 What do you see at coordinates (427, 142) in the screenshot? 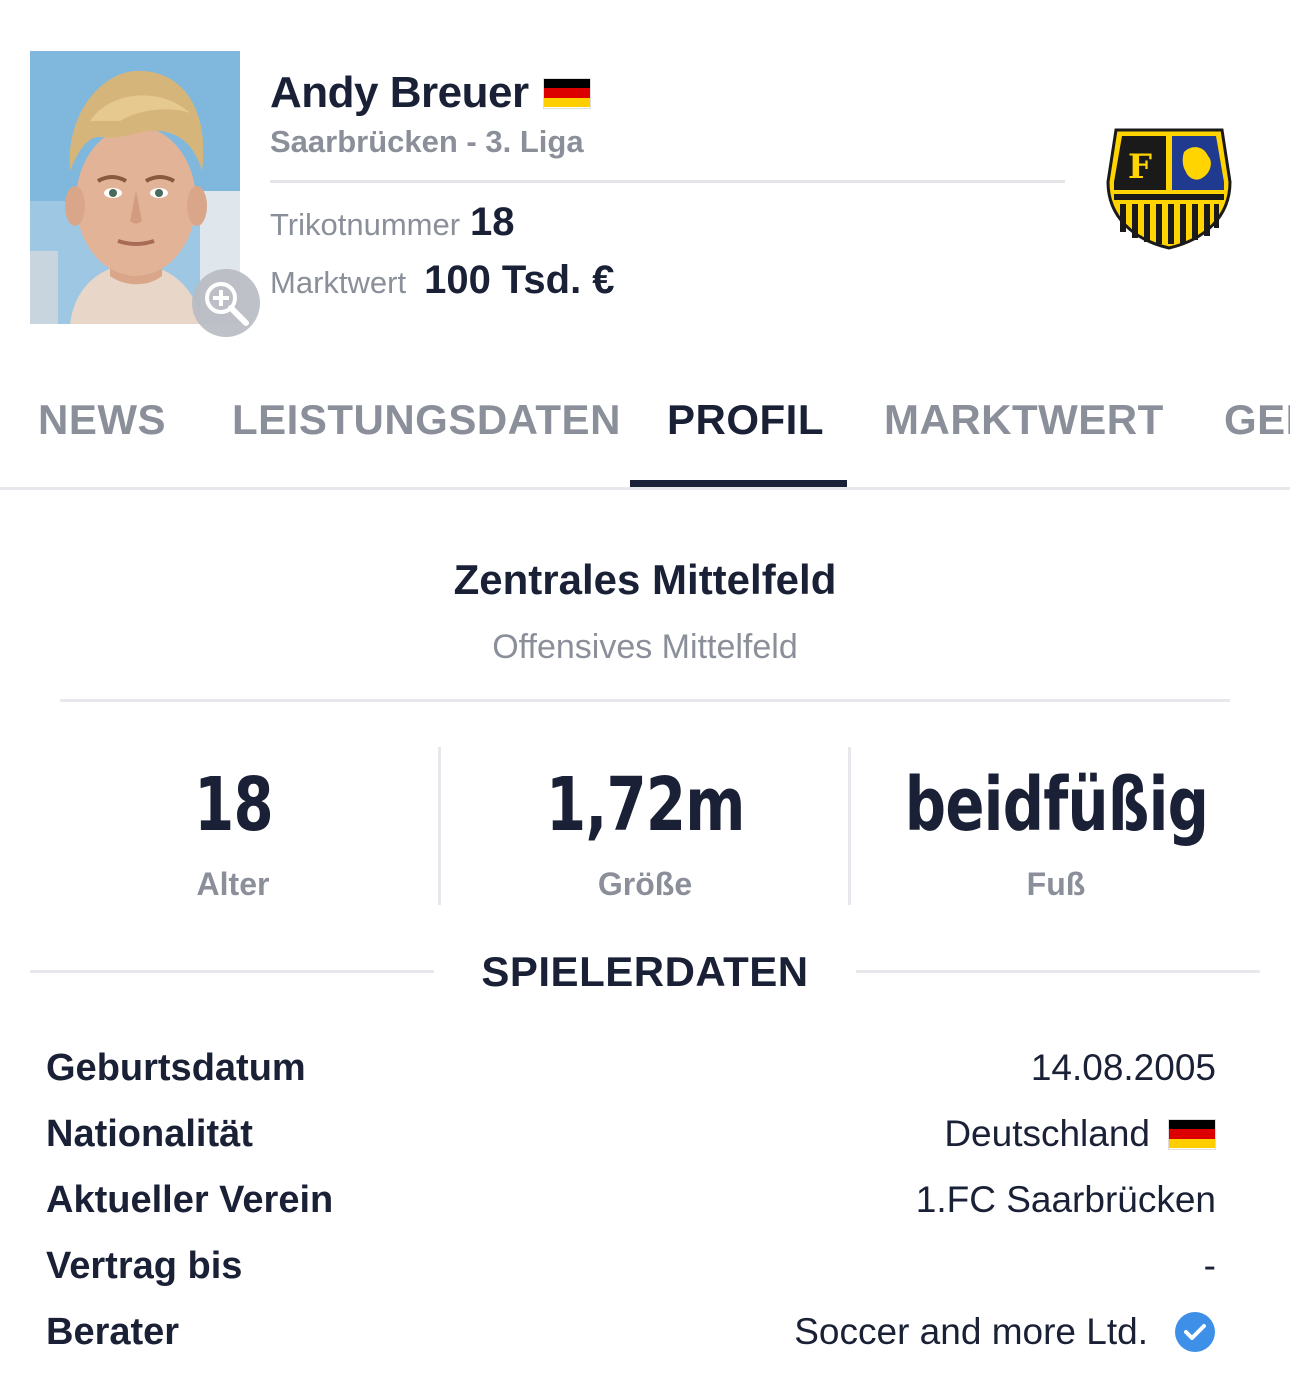
I see `club-league: Saarbrücken - 3. Liga` at bounding box center [427, 142].